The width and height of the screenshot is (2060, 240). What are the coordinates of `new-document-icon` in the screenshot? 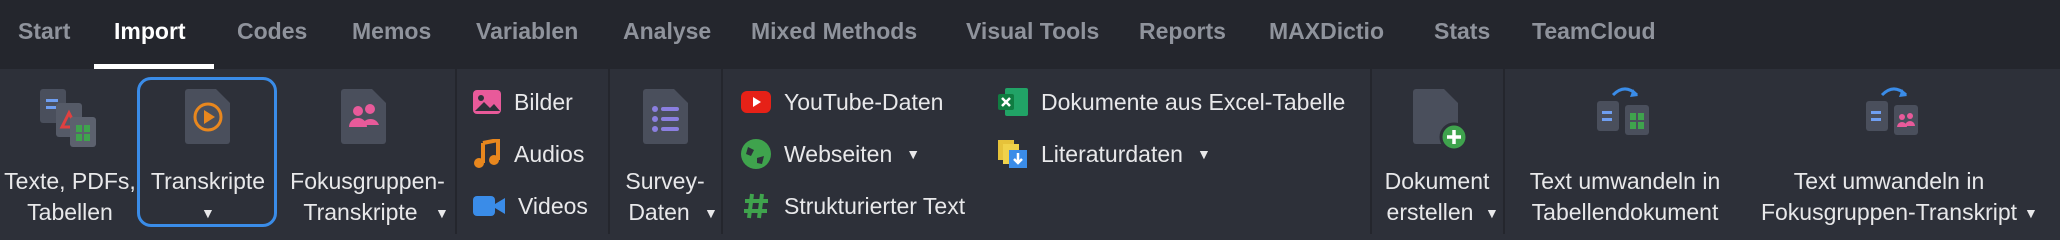 It's located at (1440, 120).